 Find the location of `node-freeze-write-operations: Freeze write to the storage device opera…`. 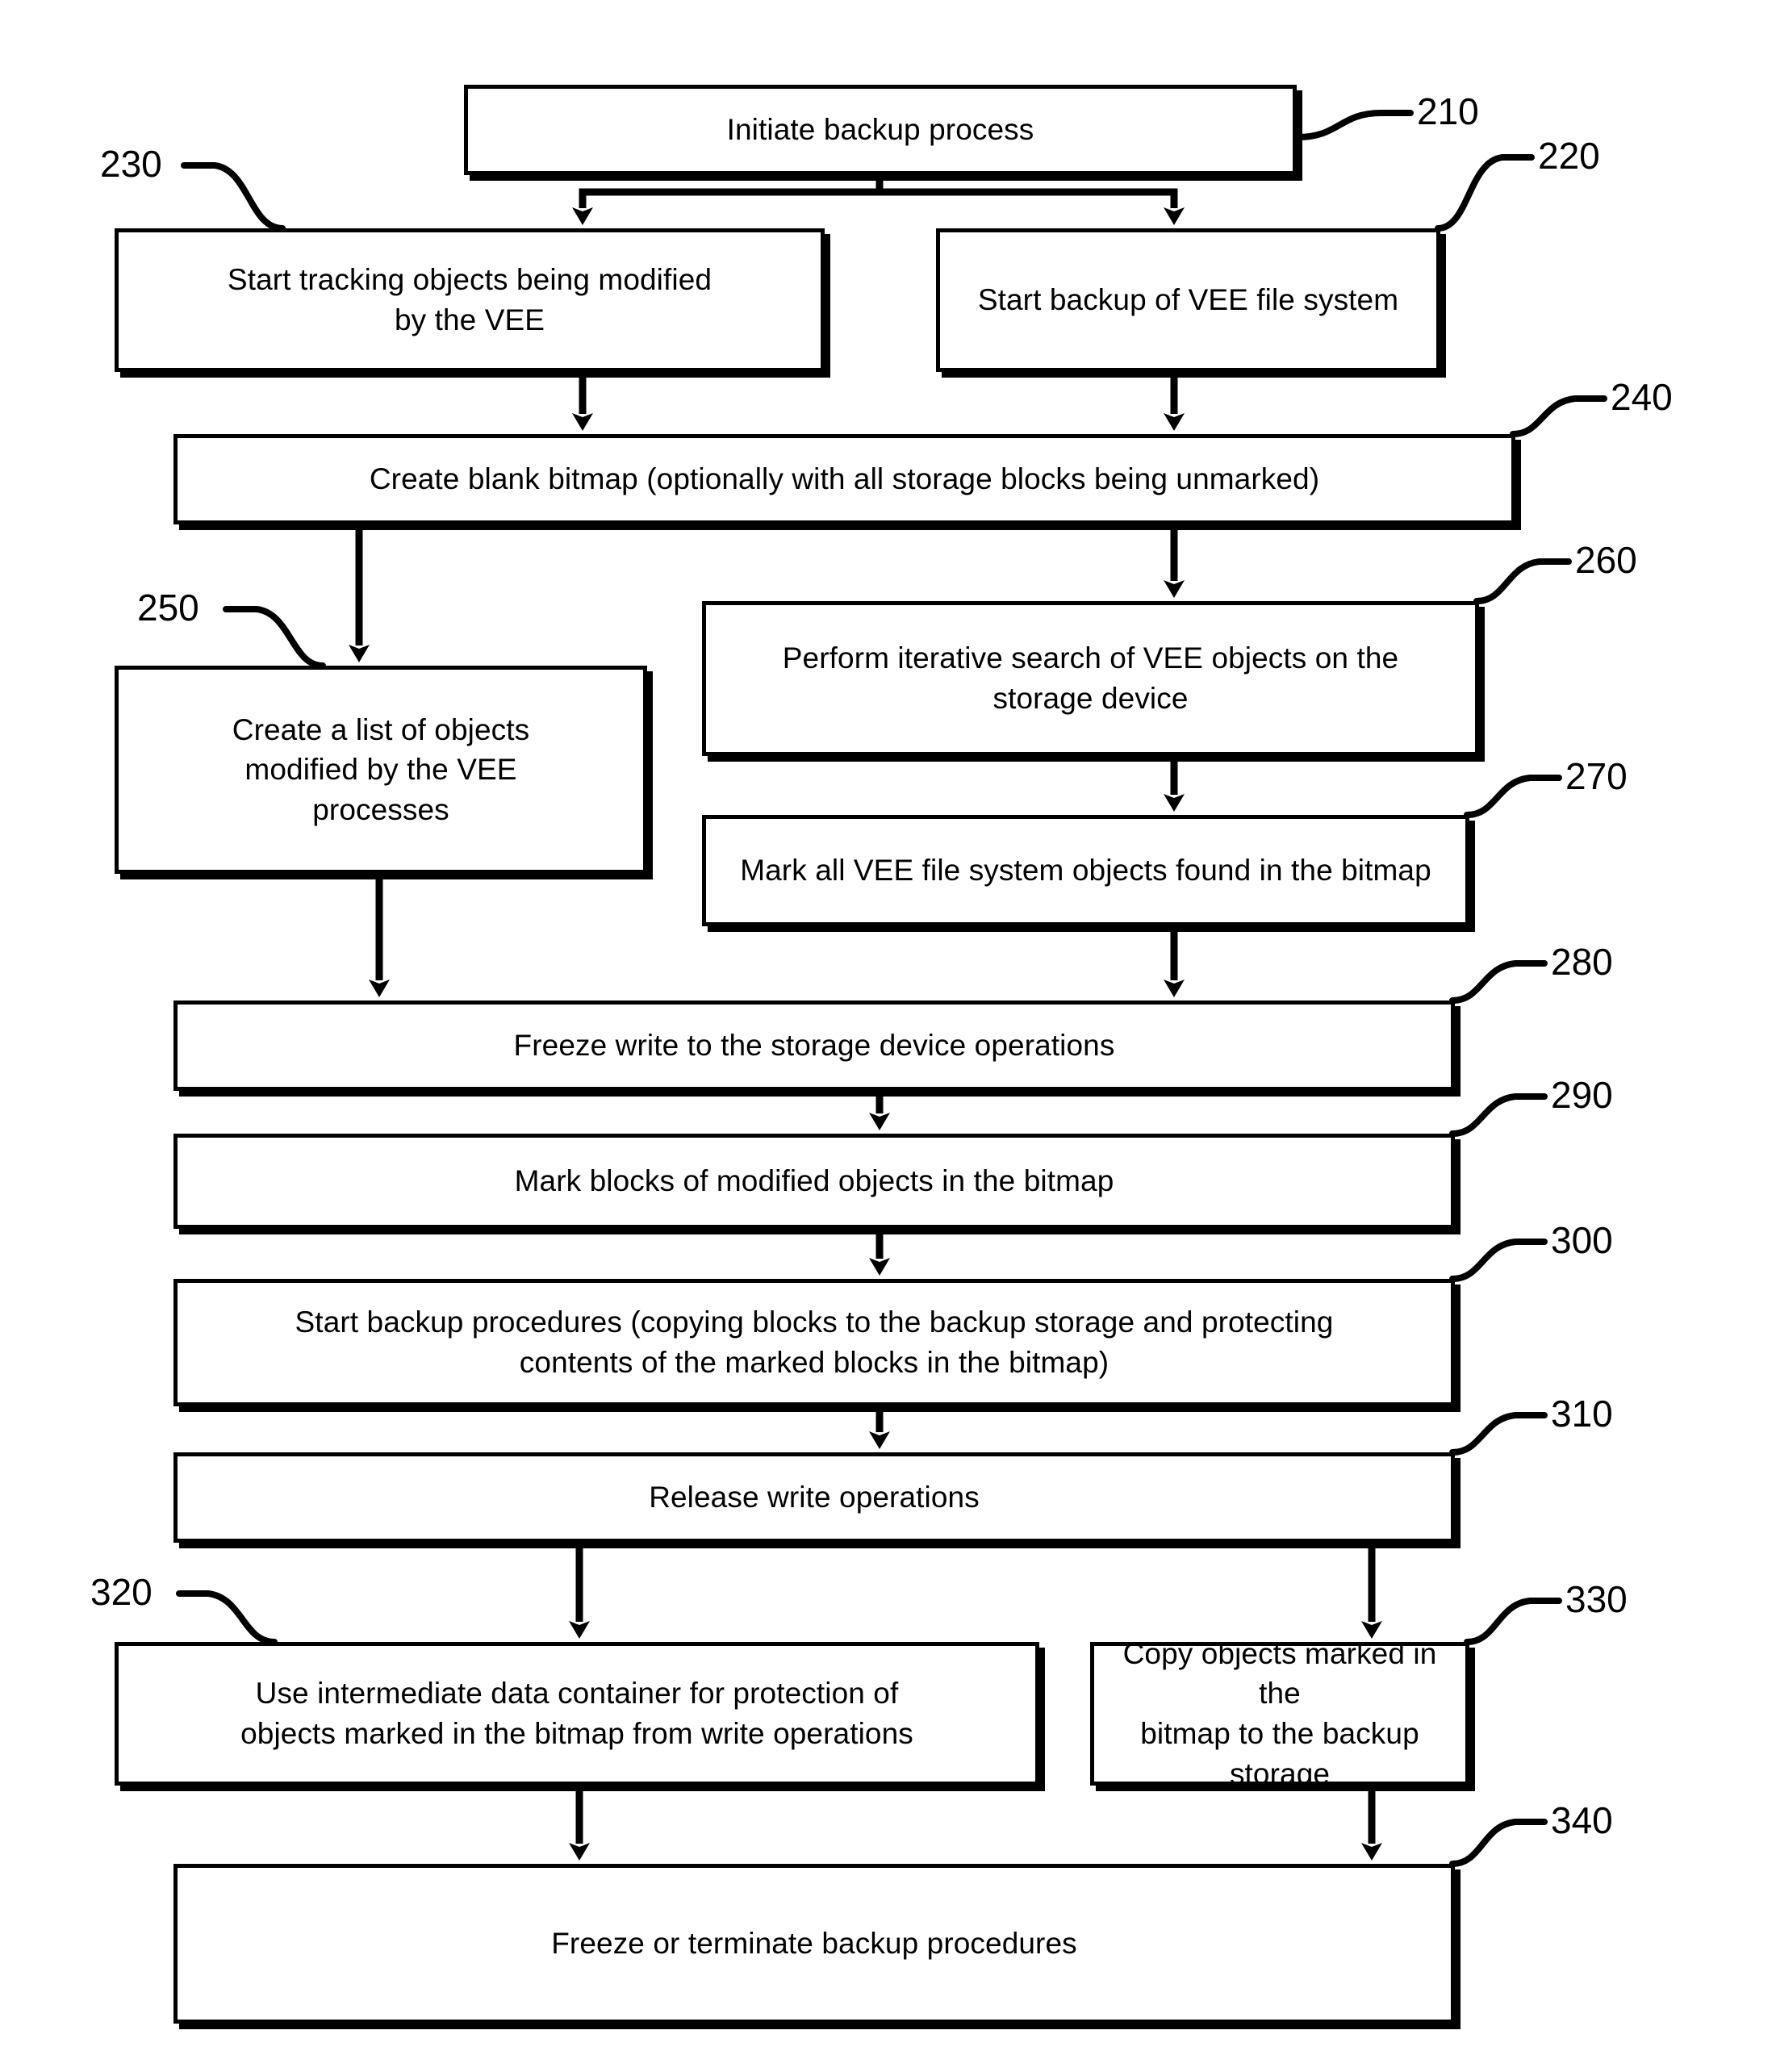

node-freeze-write-operations: Freeze write to the storage device opera… is located at coordinates (814, 1045).